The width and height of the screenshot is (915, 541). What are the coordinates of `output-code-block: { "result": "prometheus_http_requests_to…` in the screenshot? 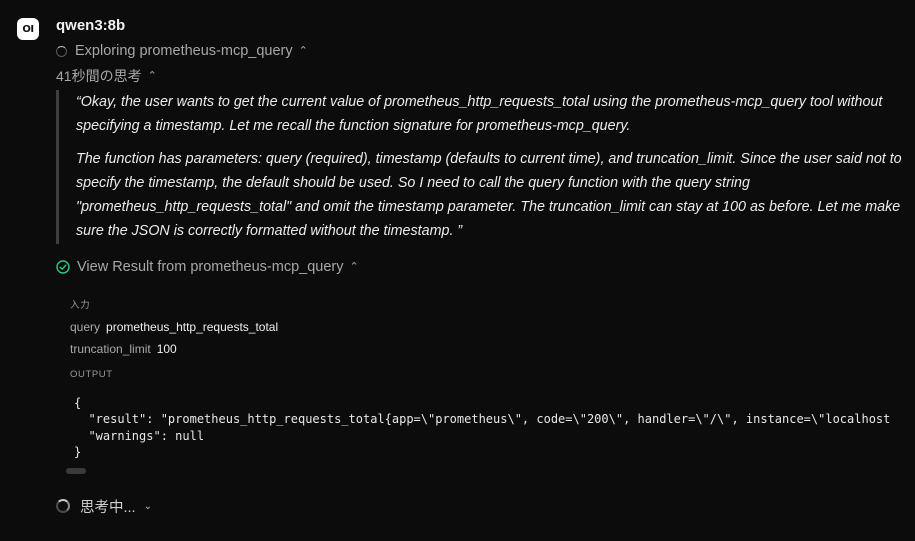 It's located at (489, 429).